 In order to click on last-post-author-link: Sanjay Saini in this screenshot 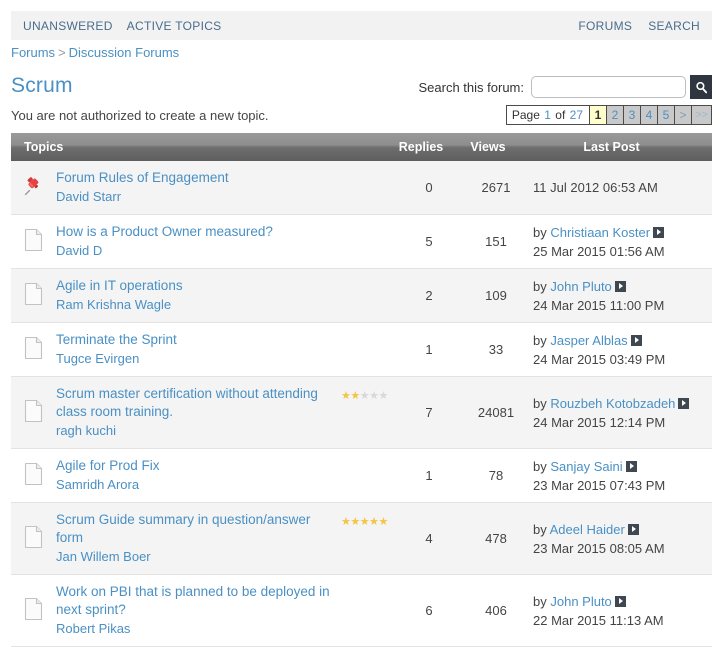, I will do `click(586, 466)`.